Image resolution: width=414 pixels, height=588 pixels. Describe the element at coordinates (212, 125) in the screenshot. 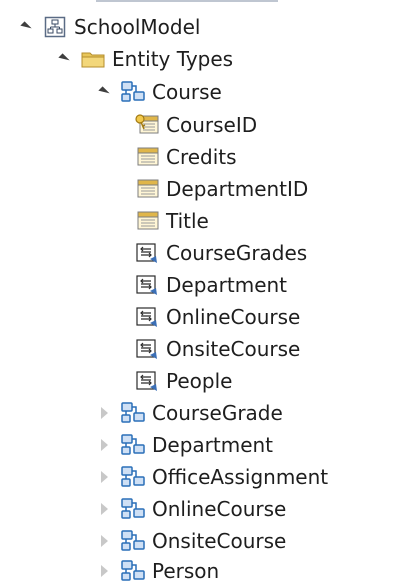

I see `tree-node-label: CourseID` at that location.